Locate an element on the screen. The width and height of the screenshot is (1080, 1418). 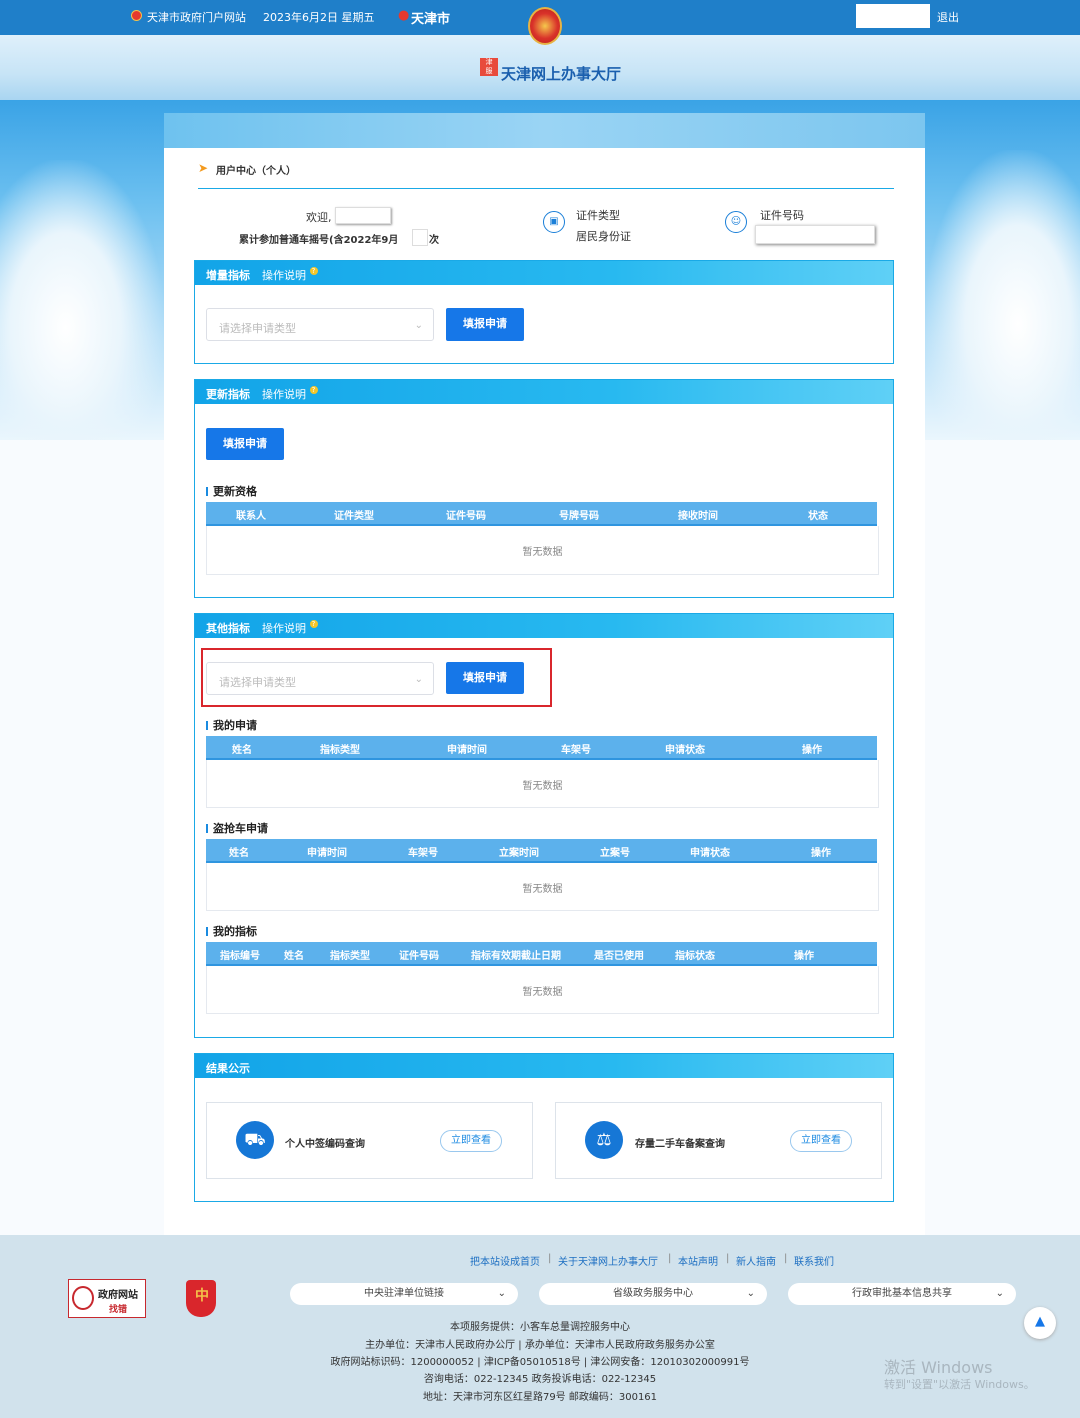
select-label: 行政审批基本信息共享 is located at coordinates (902, 1293).